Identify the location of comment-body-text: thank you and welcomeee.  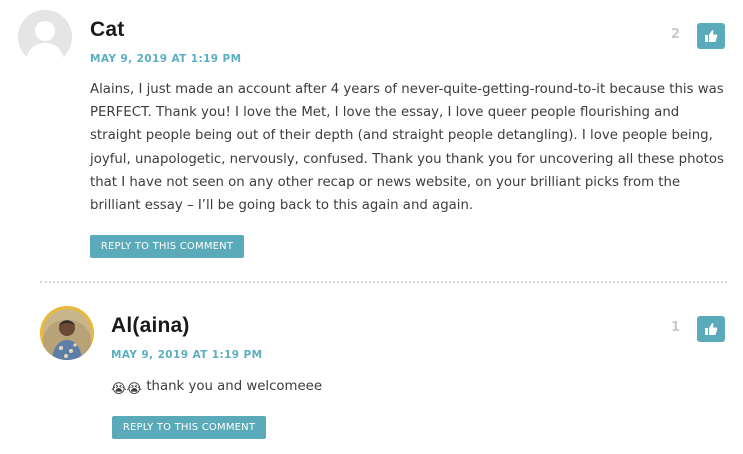
(234, 386).